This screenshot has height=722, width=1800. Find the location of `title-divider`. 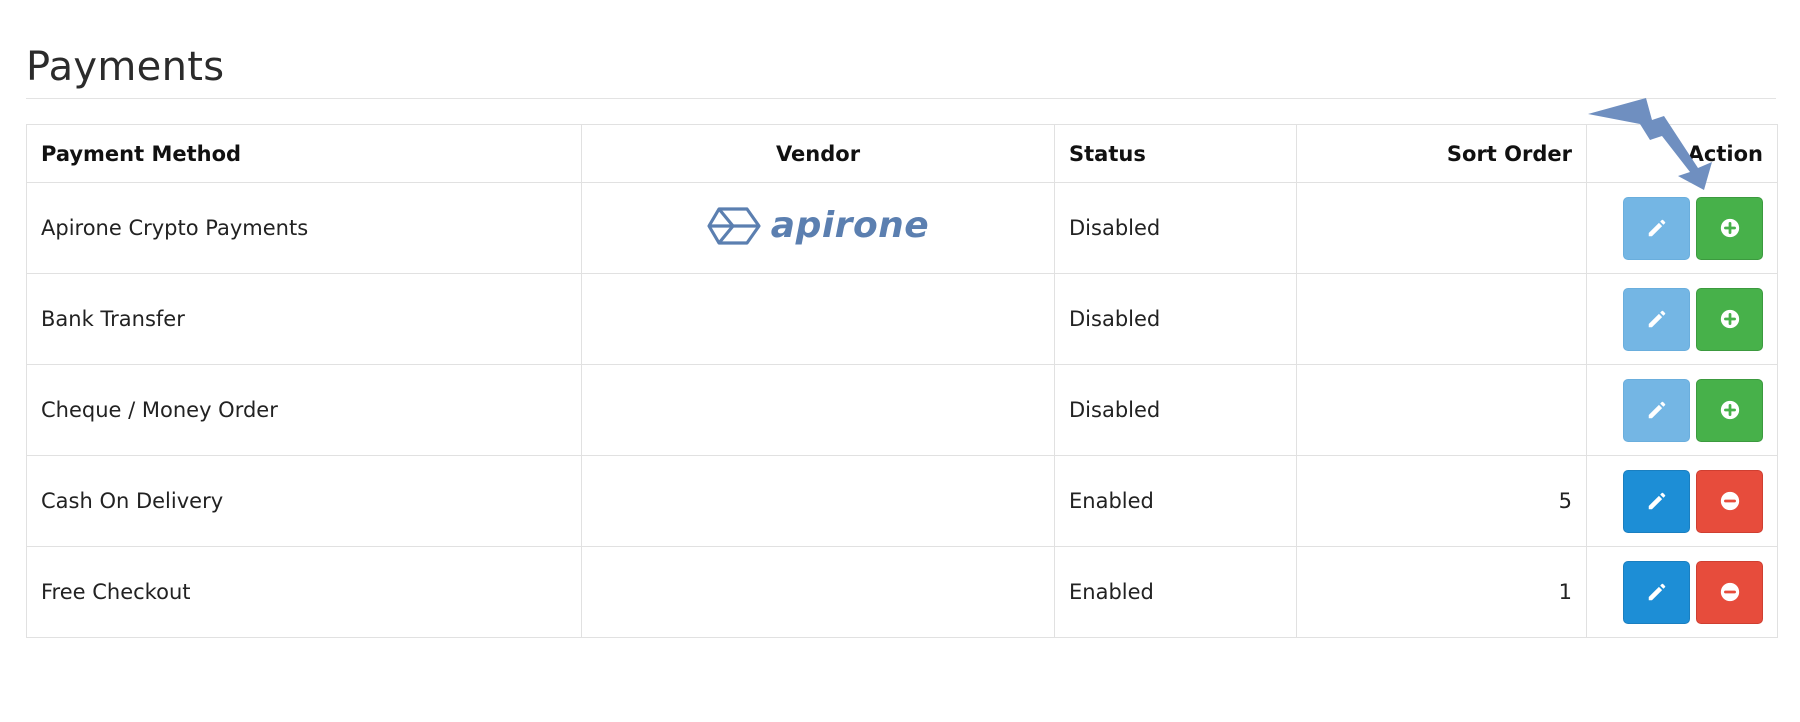

title-divider is located at coordinates (901, 98).